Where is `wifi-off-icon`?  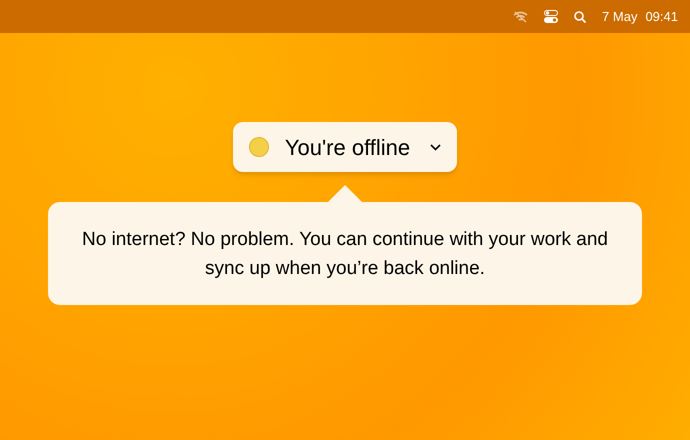 wifi-off-icon is located at coordinates (520, 16).